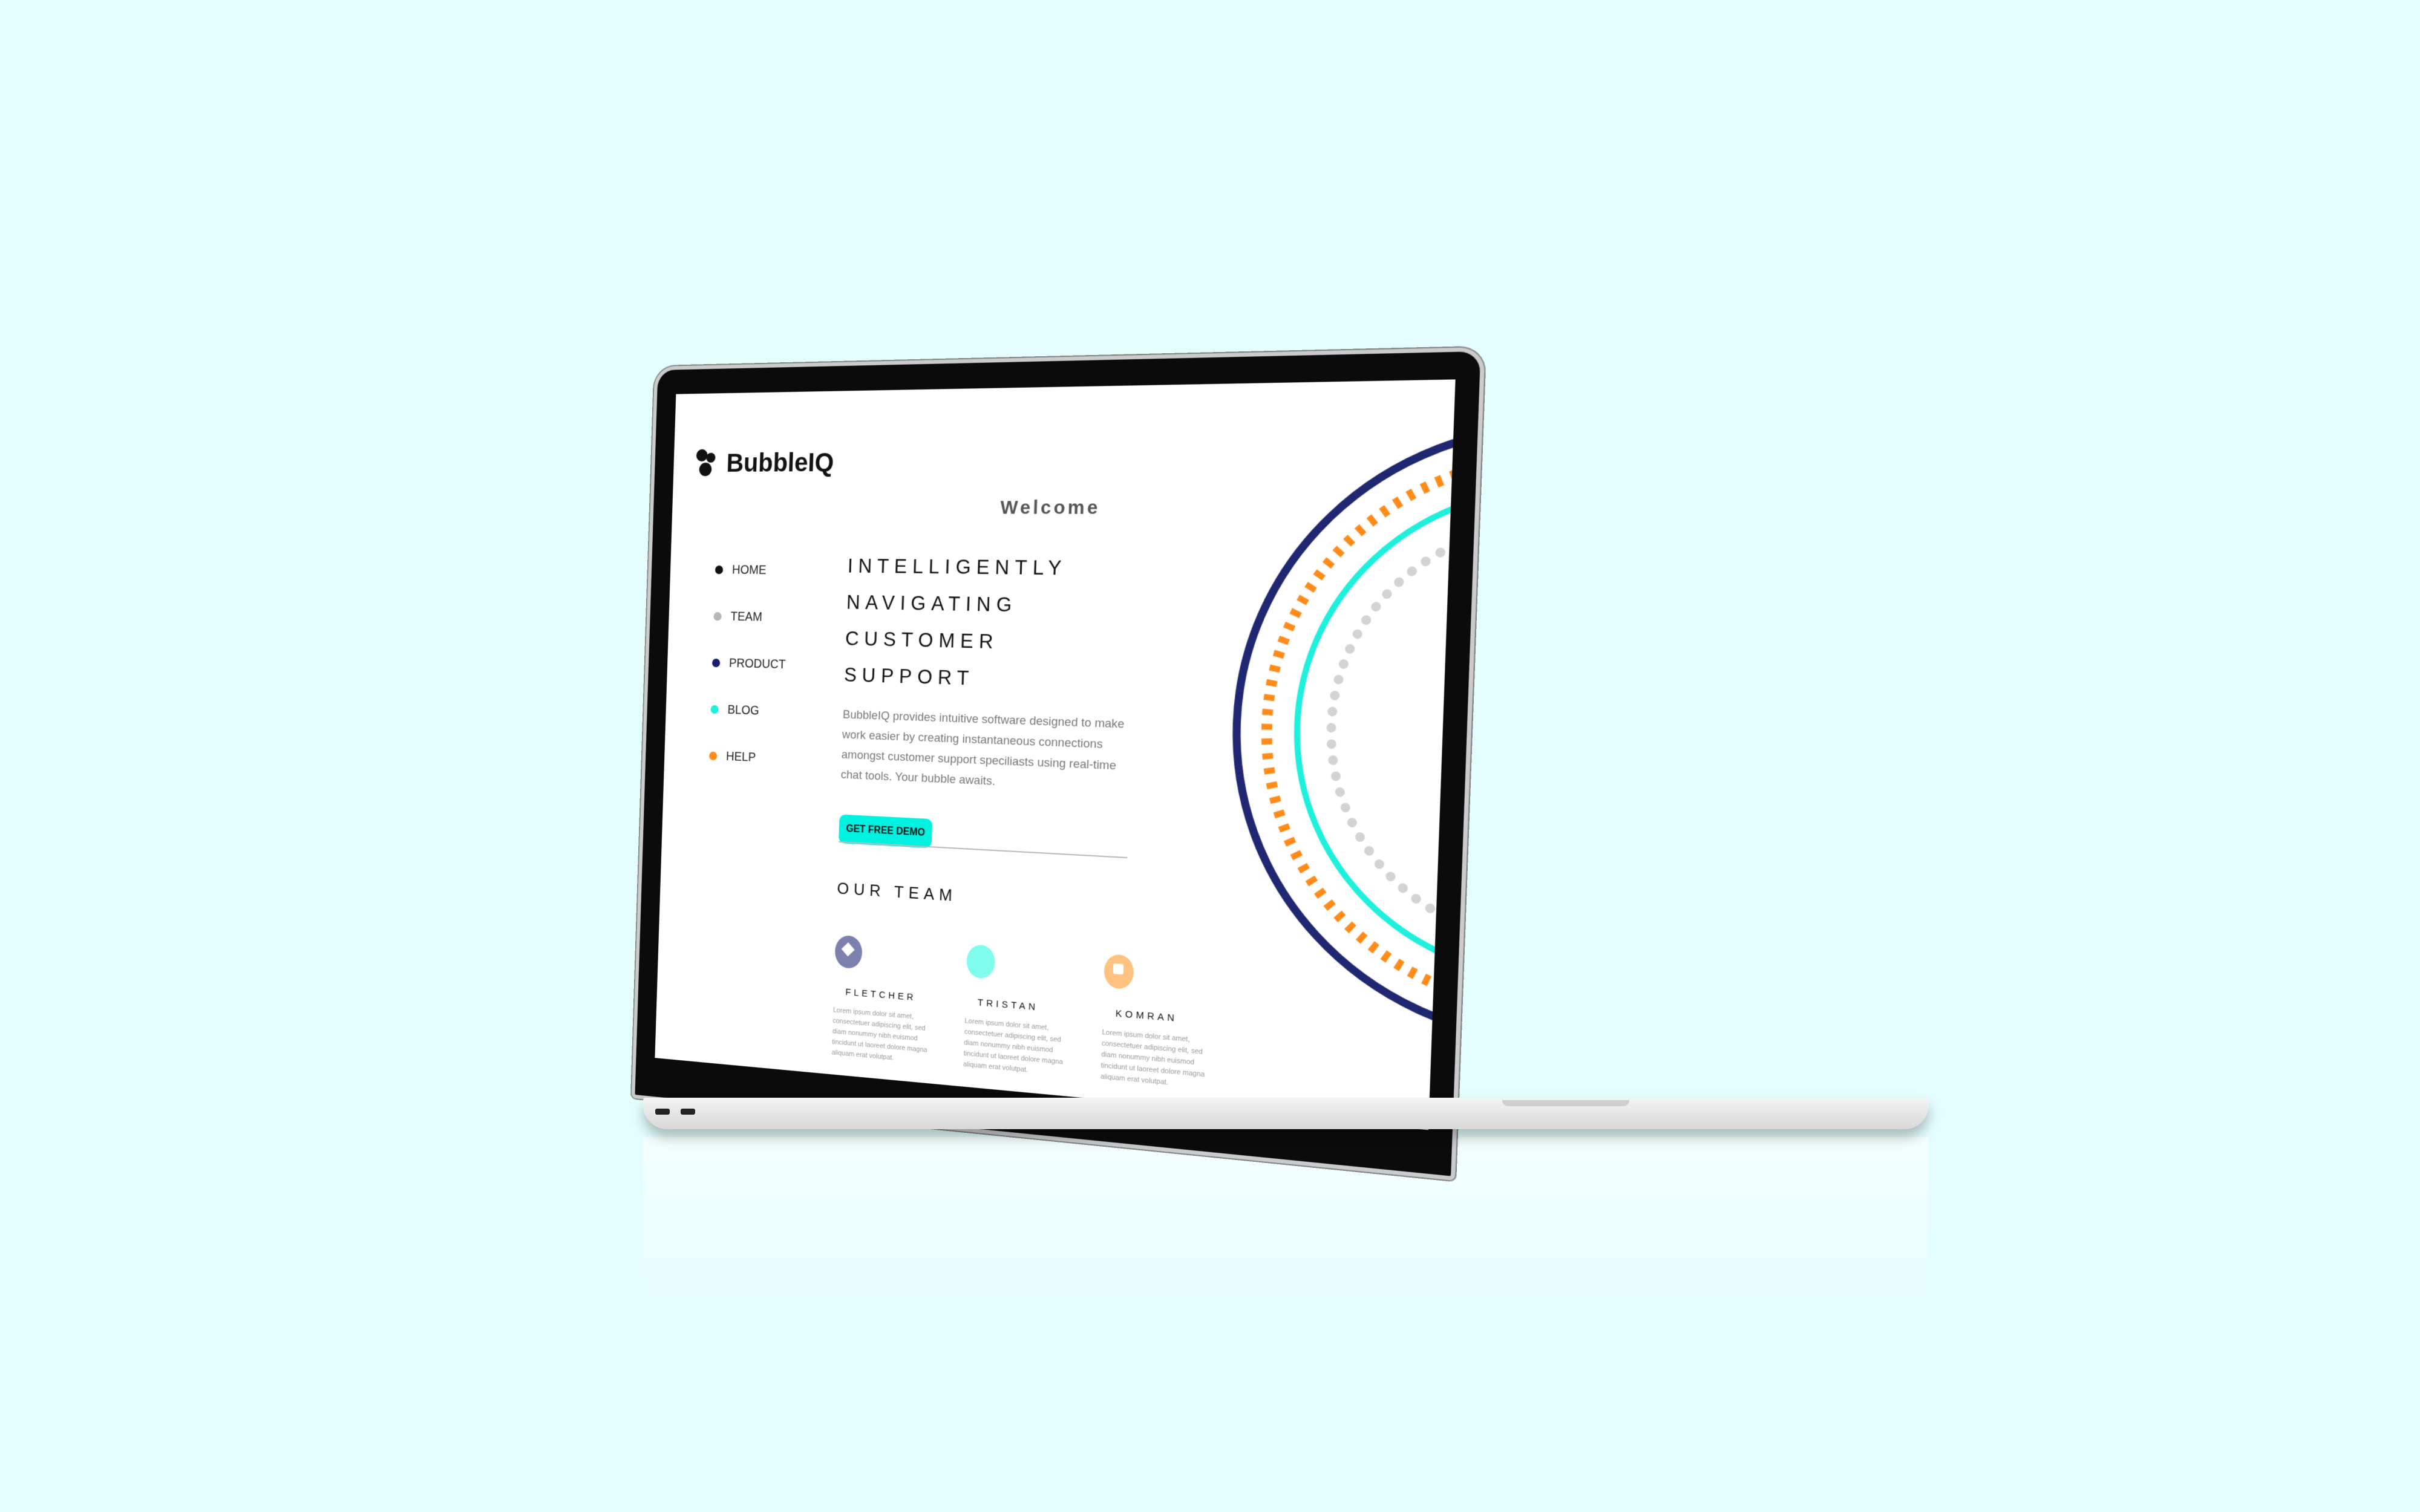 The width and height of the screenshot is (2420, 1512). What do you see at coordinates (957, 566) in the screenshot?
I see `headline-line: INTELLIGENTLY` at bounding box center [957, 566].